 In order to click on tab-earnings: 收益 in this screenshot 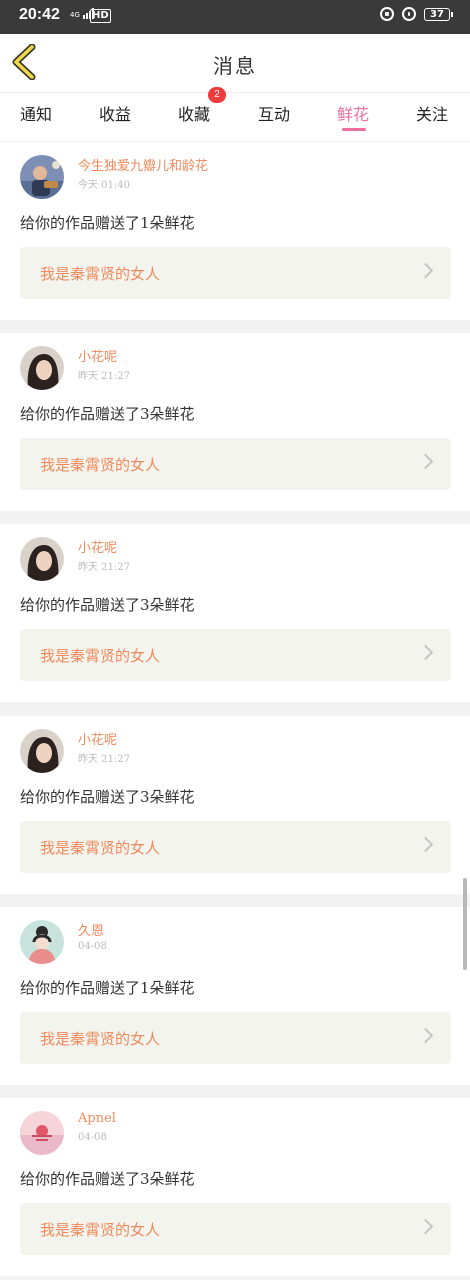, I will do `click(115, 113)`.